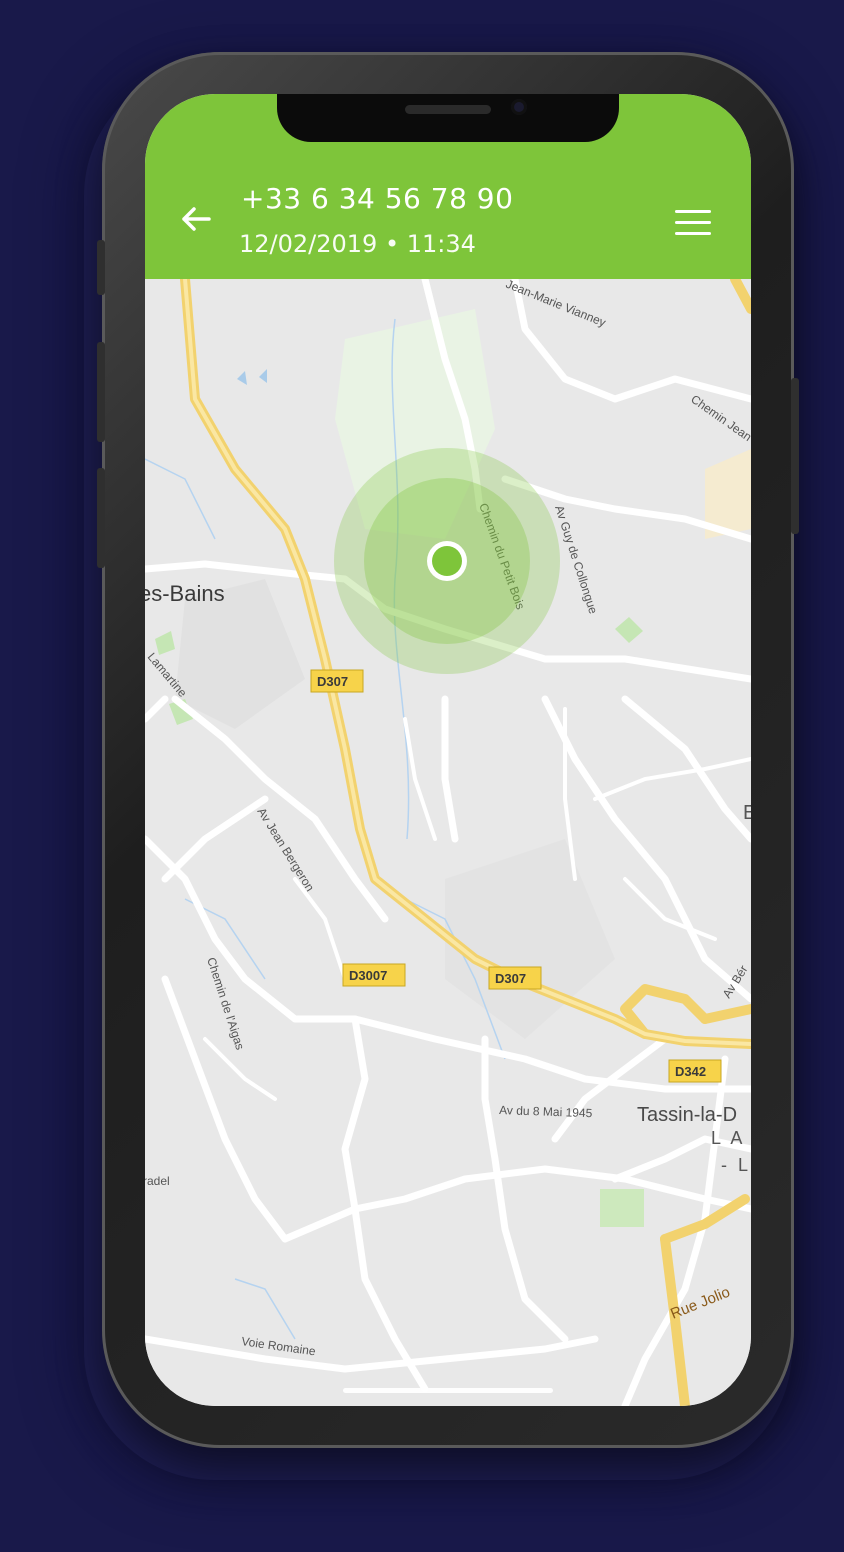 This screenshot has height=1552, width=844. I want to click on place-label-la: L A, so click(728, 1138).